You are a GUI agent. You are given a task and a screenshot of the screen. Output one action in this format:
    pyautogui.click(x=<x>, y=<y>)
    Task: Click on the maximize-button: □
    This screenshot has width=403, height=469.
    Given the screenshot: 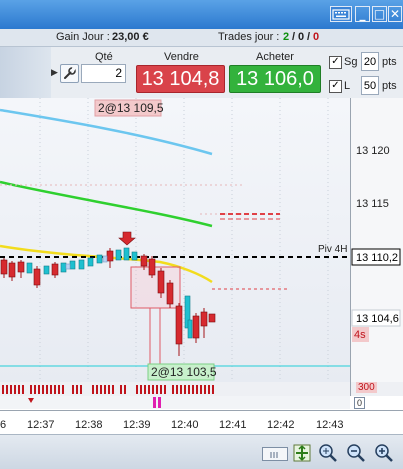 What is the action you would take?
    pyautogui.click(x=379, y=14)
    